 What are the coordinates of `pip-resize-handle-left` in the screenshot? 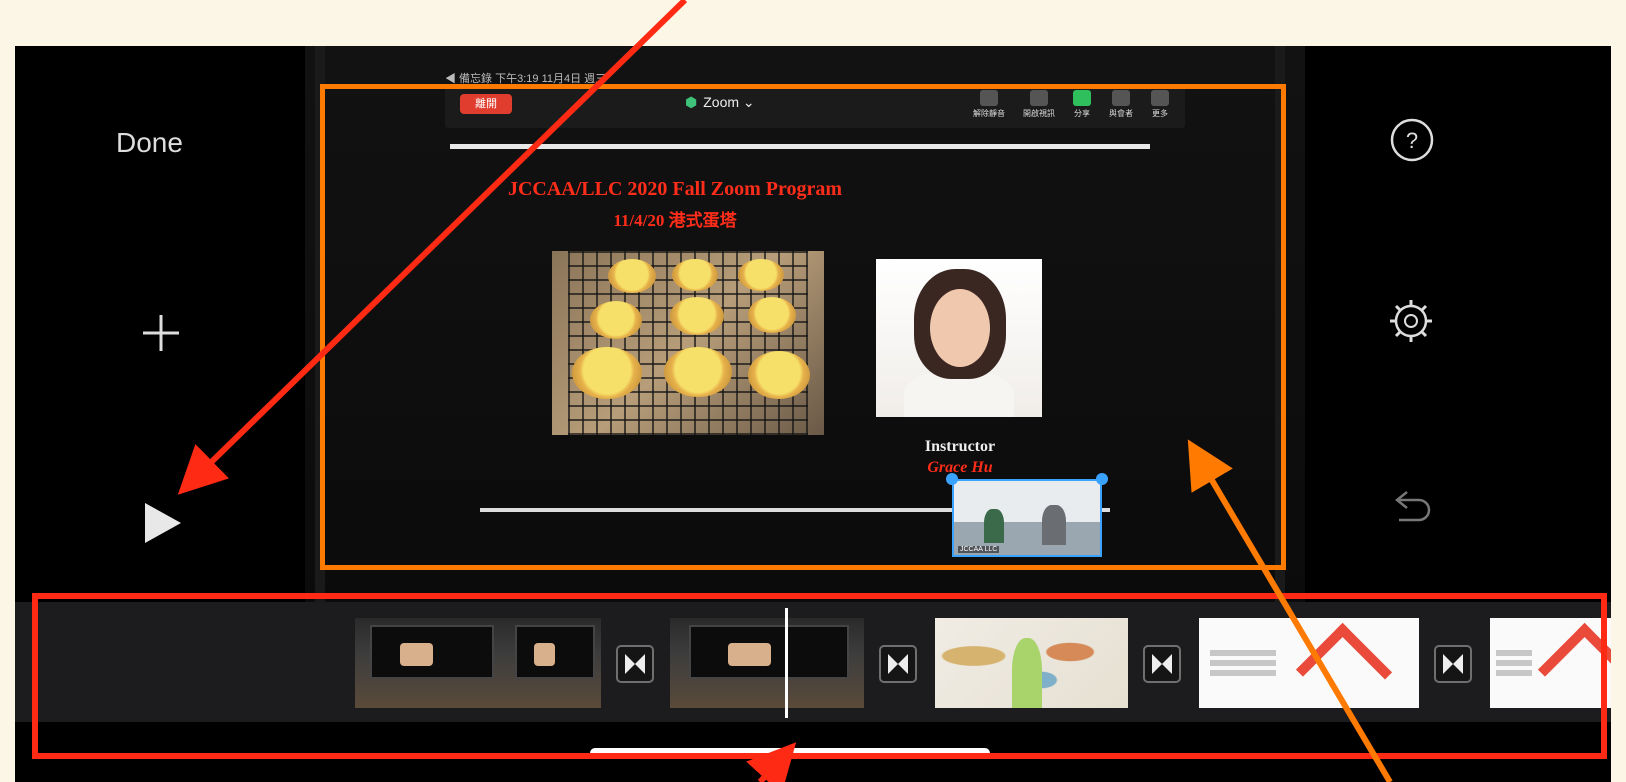 It's located at (952, 479).